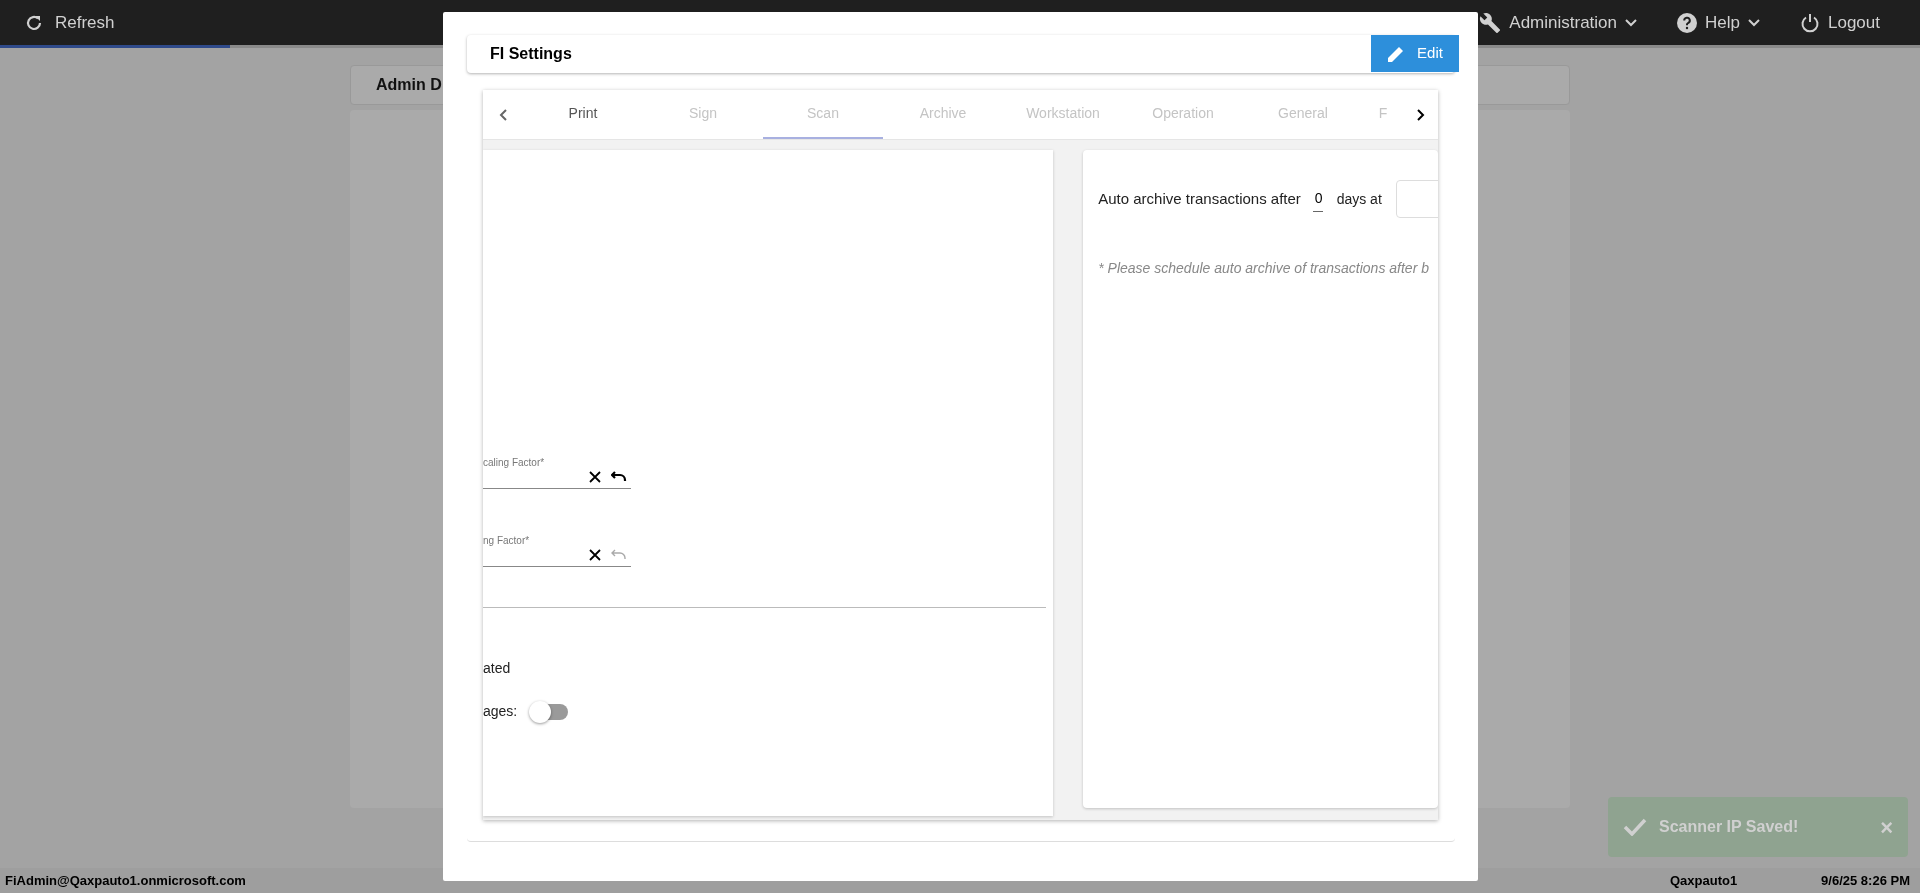  What do you see at coordinates (70, 22) in the screenshot?
I see `refresh-button: Refresh` at bounding box center [70, 22].